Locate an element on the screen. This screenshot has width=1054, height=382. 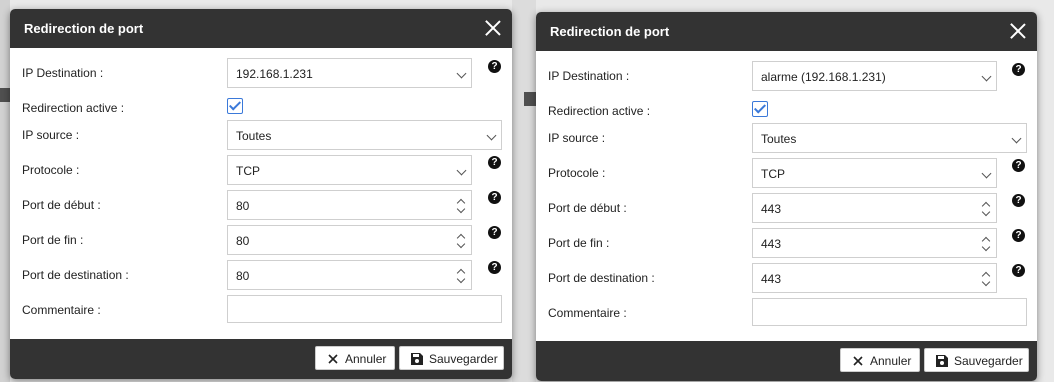
row-port-destination: Port de destination : 443 ? is located at coordinates (786, 278).